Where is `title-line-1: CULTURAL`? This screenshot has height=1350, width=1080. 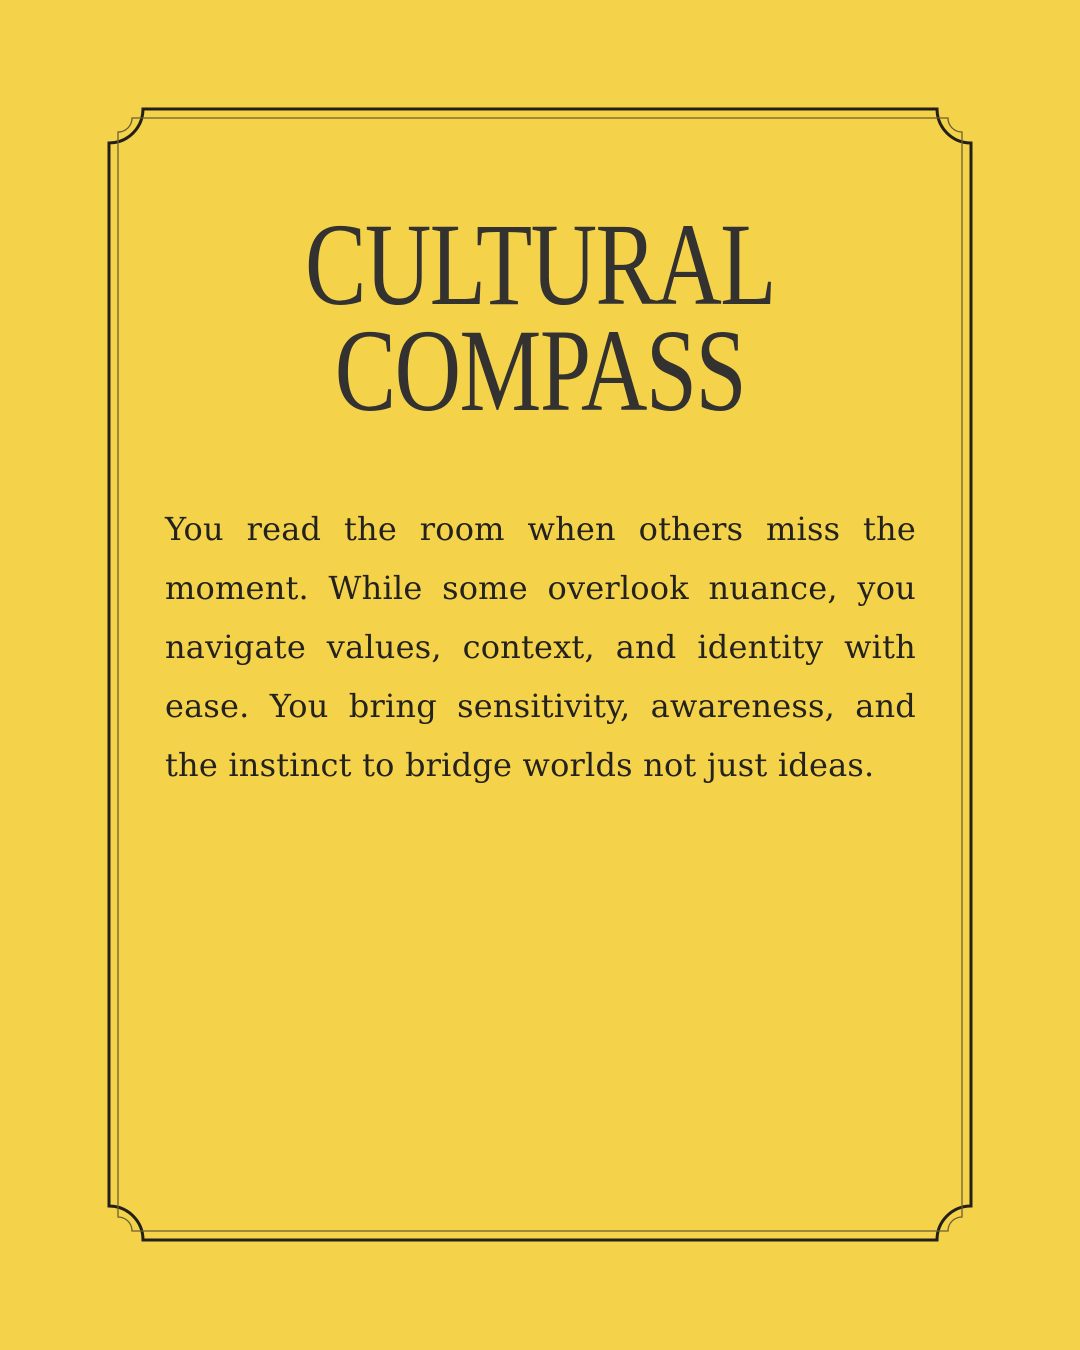
title-line-1: CULTURAL is located at coordinates (540, 264).